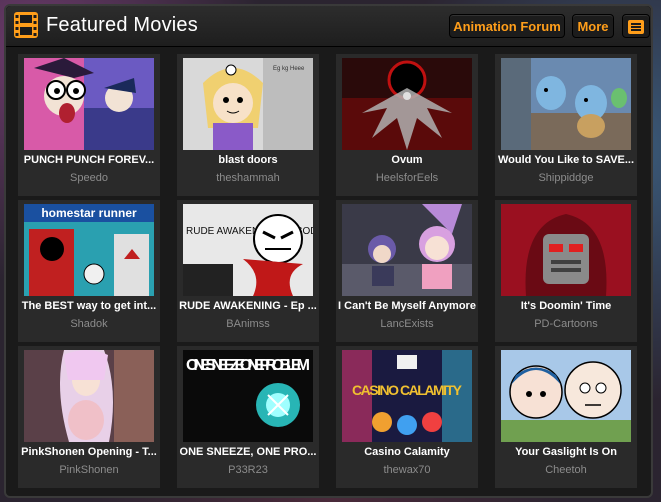 The height and width of the screenshot is (502, 661). Describe the element at coordinates (89, 324) in the screenshot. I see `movie-author: Shadok` at that location.